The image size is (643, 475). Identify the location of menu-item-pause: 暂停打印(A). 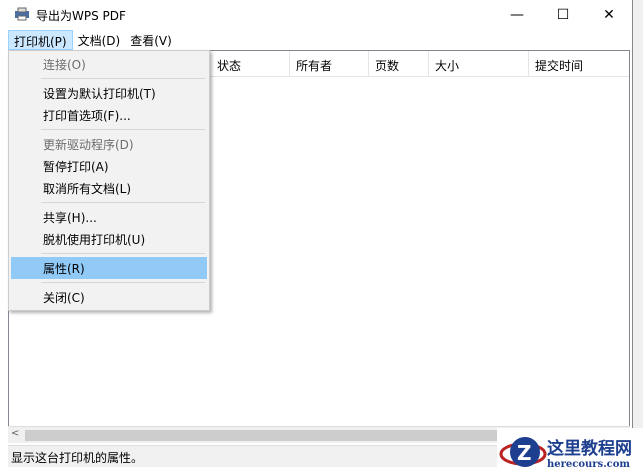
(109, 166).